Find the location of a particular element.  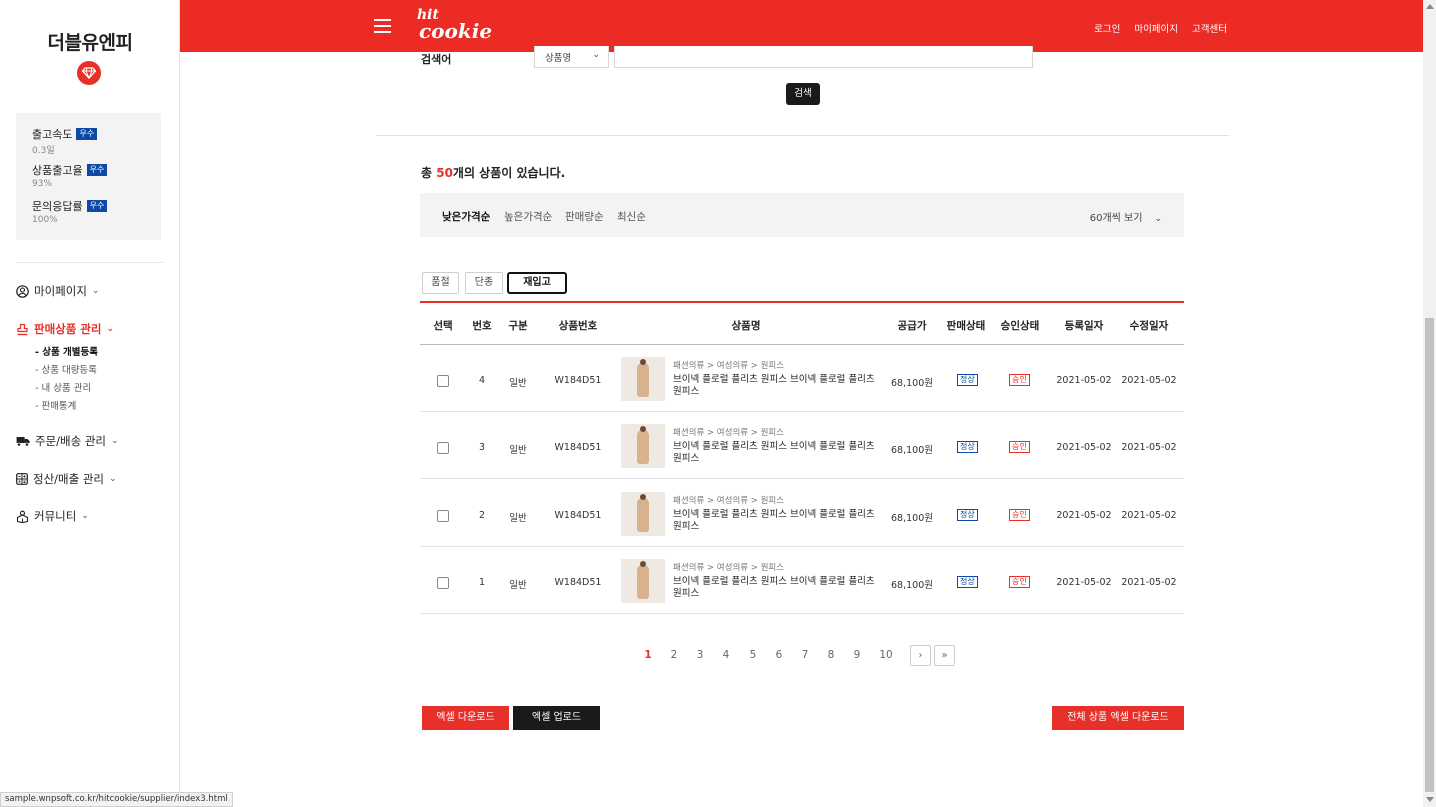

nav-product-manage: 판매상품 관리 ⌄ is located at coordinates (65, 329).